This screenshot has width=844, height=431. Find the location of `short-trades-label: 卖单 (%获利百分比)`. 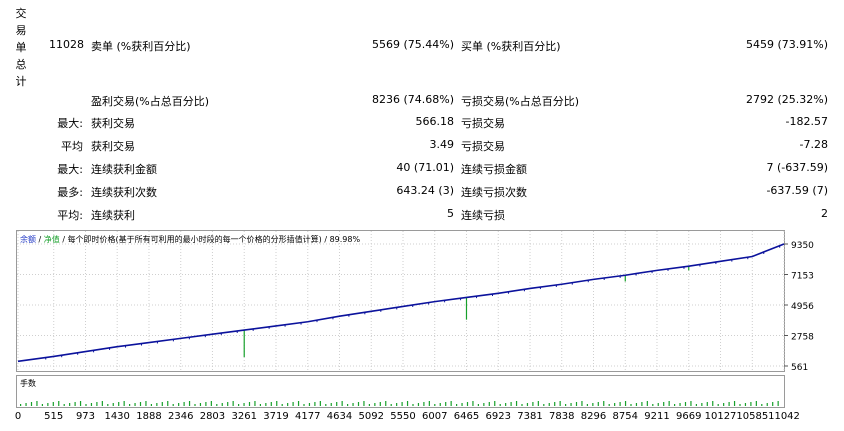

short-trades-label: 卖单 (%获利百分比) is located at coordinates (141, 46).